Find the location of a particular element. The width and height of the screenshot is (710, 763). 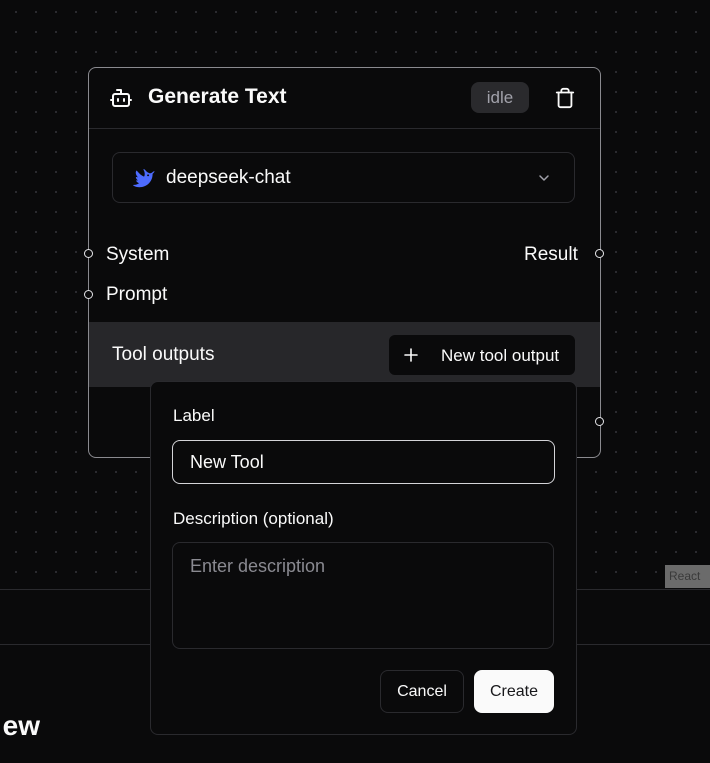

tool-outputs-section: Tool outputs New tool output is located at coordinates (344, 354).